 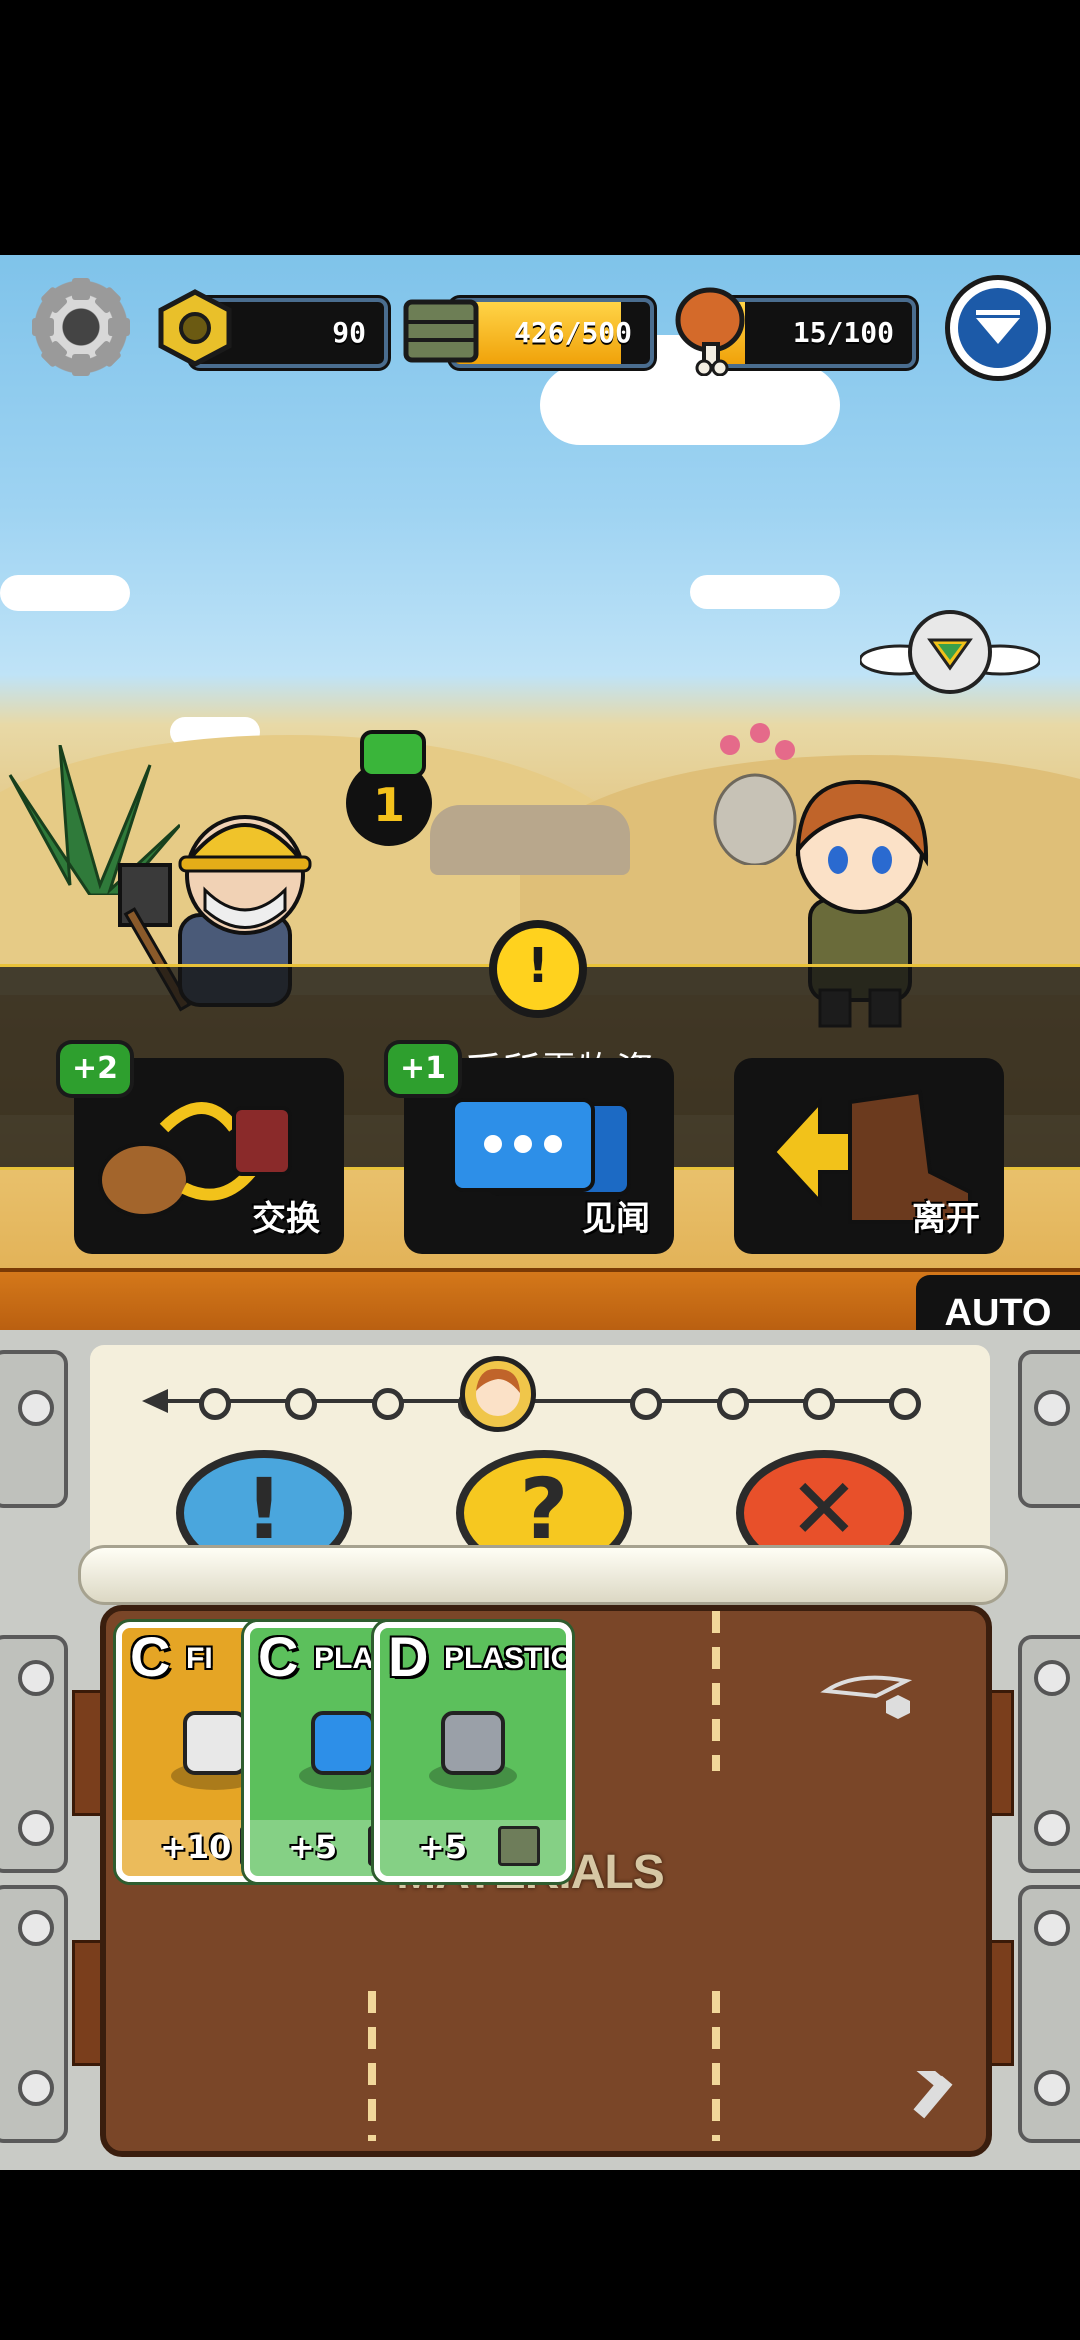 What do you see at coordinates (508, 1658) in the screenshot?
I see `card-name: PLASTIC` at bounding box center [508, 1658].